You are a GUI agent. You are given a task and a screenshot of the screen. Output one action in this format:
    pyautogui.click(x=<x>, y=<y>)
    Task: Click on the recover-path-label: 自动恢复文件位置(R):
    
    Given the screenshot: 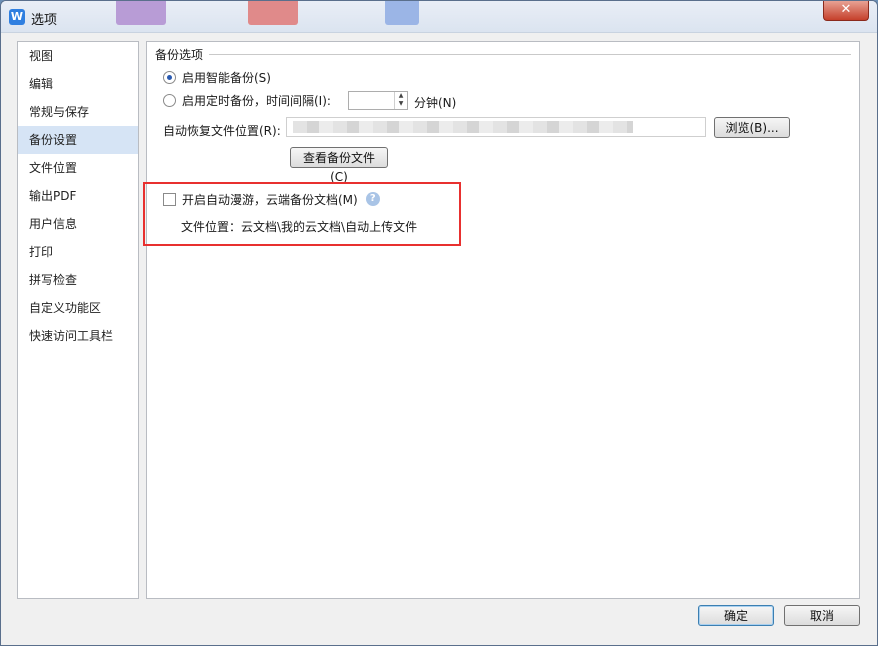 What is the action you would take?
    pyautogui.click(x=222, y=131)
    